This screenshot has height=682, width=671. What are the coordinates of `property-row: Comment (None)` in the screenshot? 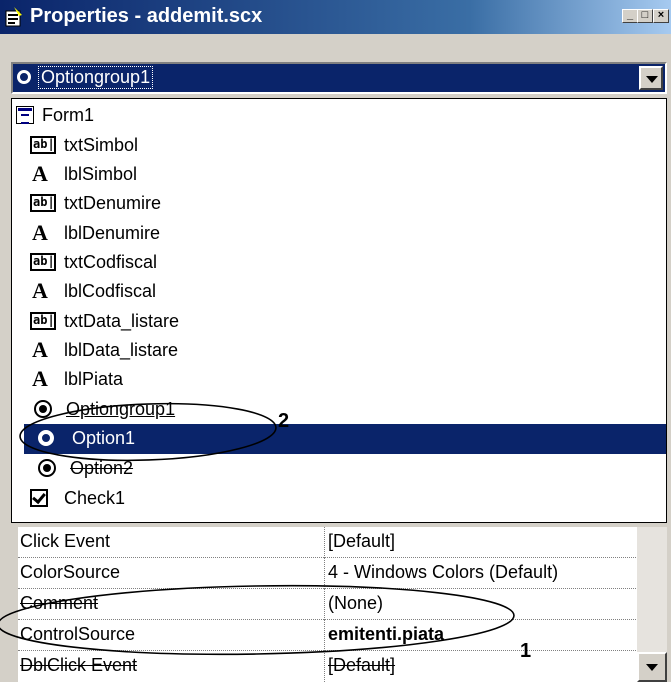 It's located at (328, 604).